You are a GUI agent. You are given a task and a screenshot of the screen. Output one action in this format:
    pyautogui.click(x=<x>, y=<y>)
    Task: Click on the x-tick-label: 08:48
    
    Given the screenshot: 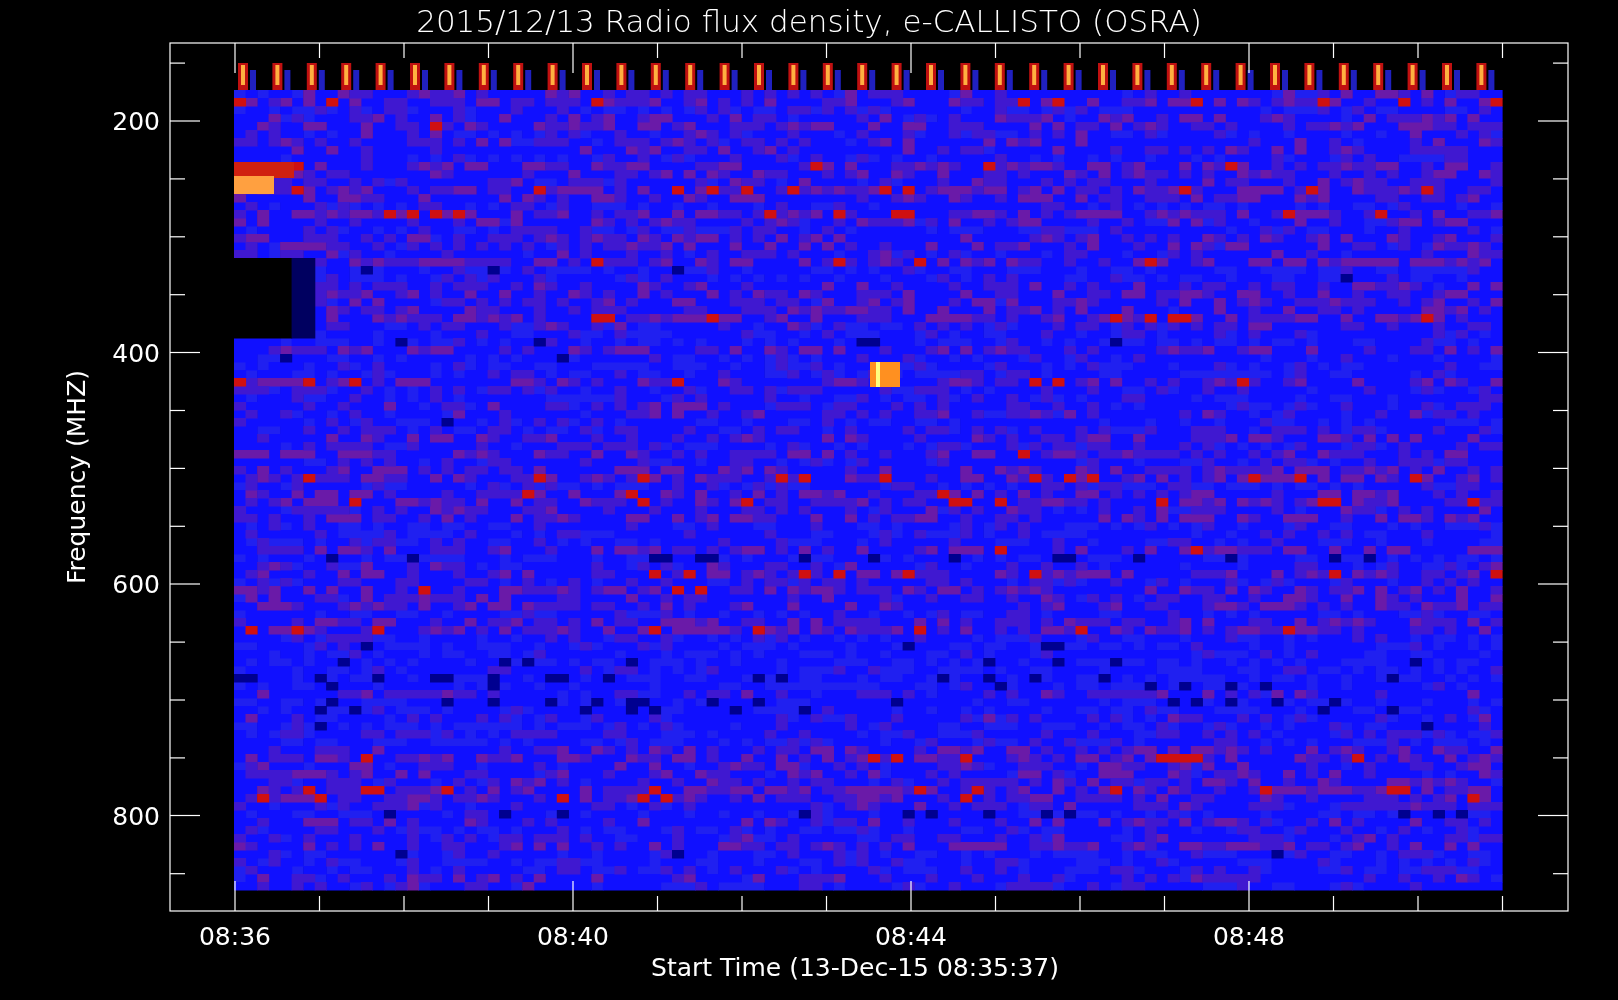 What is the action you would take?
    pyautogui.click(x=1249, y=936)
    